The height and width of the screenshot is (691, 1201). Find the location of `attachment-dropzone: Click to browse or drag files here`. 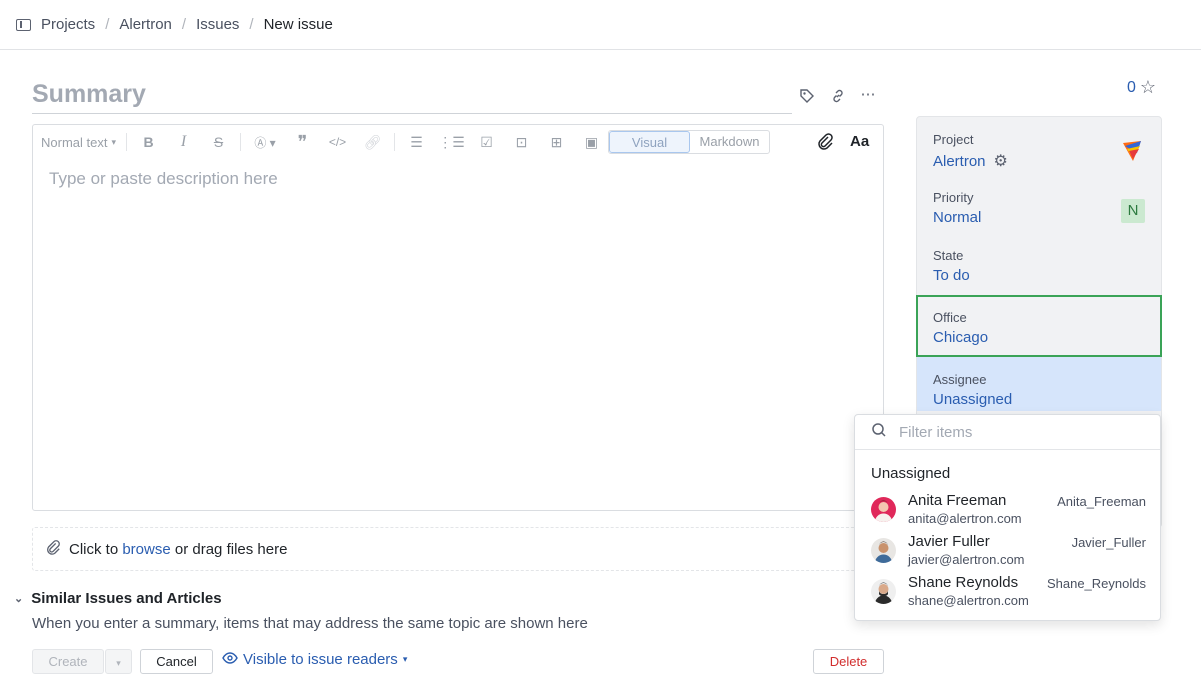

attachment-dropzone: Click to browse or drag files here is located at coordinates (452, 549).